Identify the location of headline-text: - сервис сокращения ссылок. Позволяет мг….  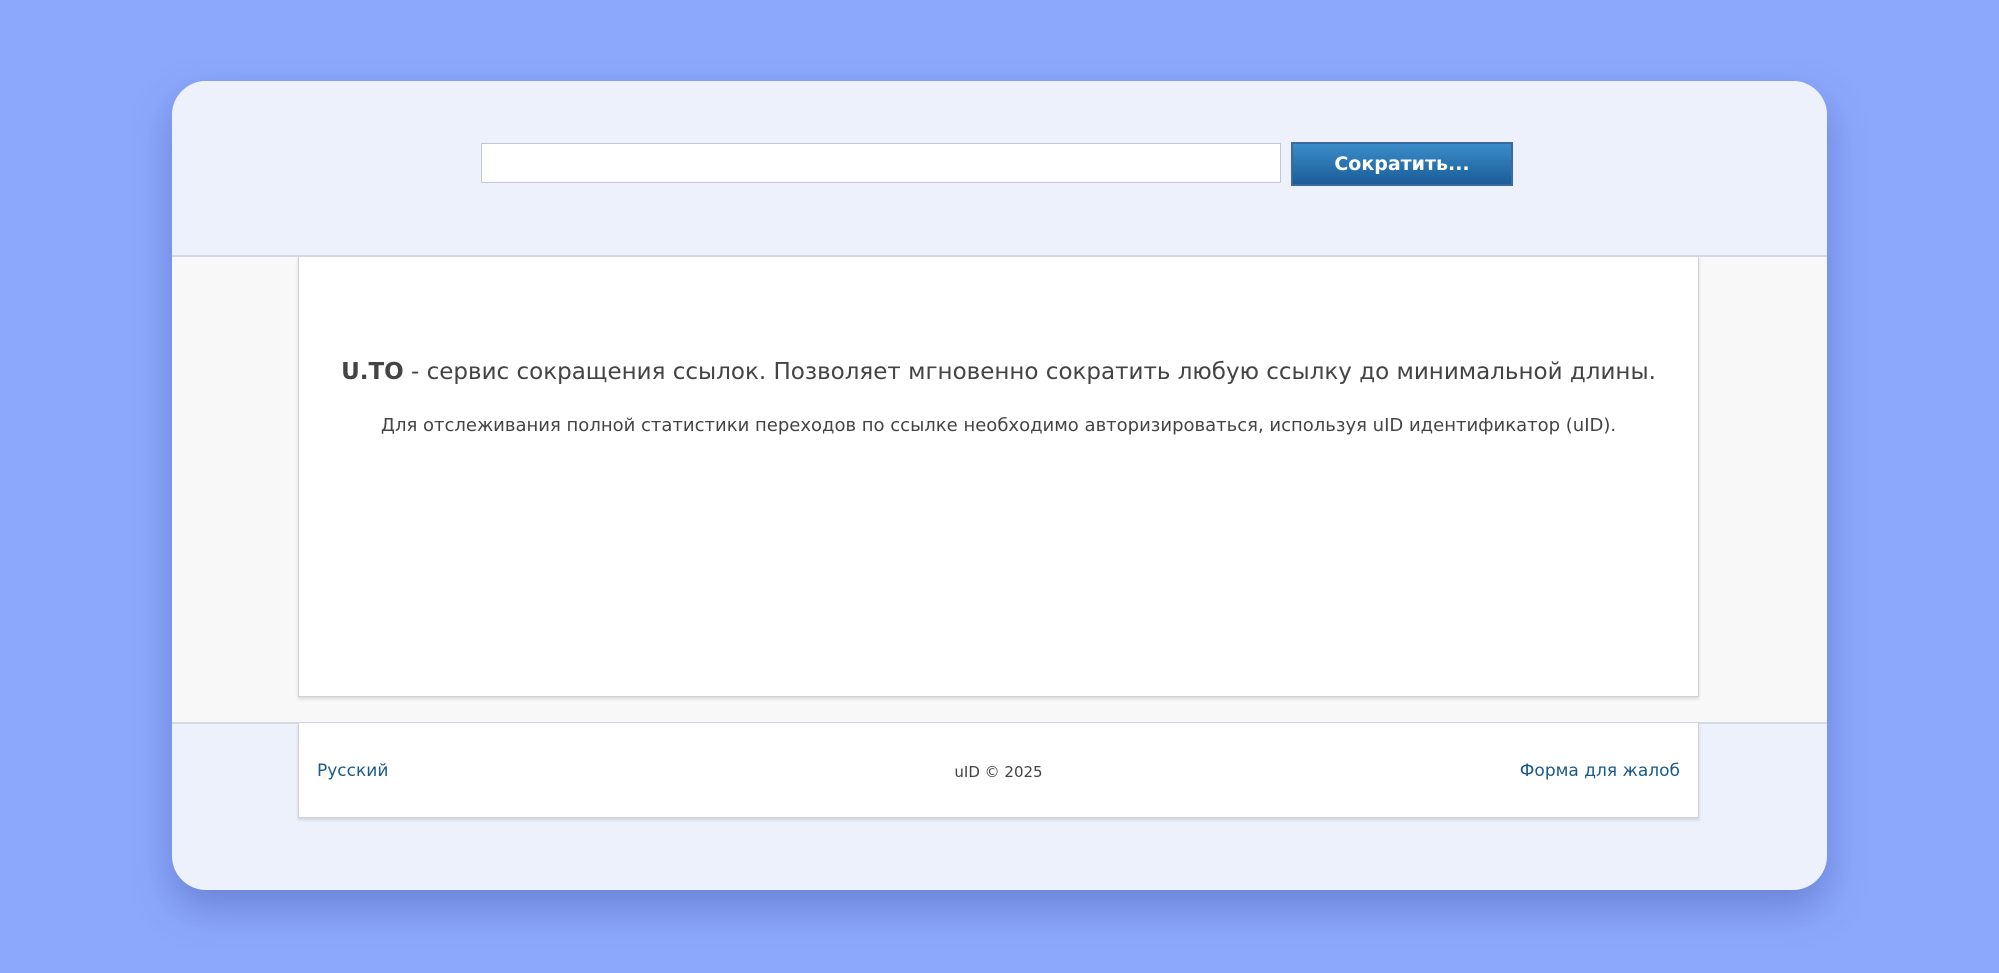
(1029, 372).